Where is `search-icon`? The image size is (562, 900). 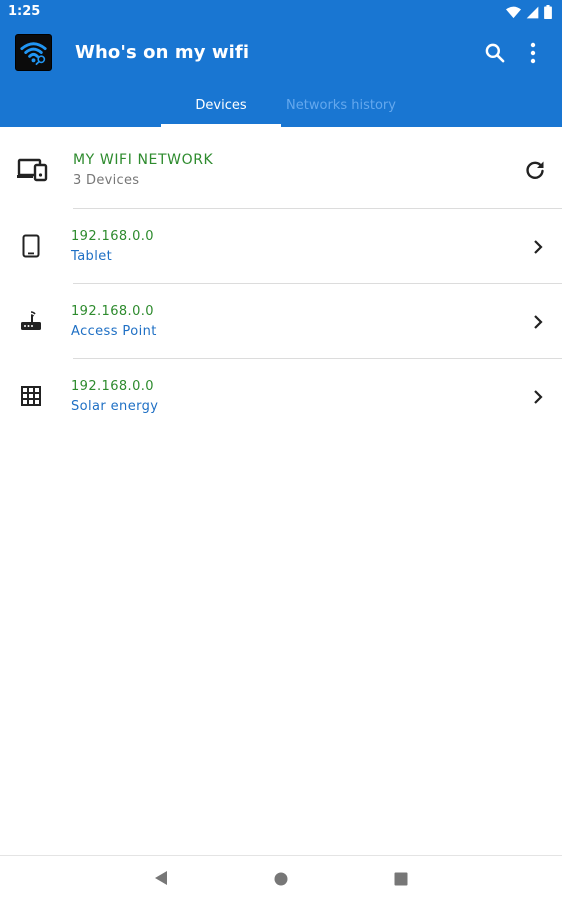
search-icon is located at coordinates (495, 53).